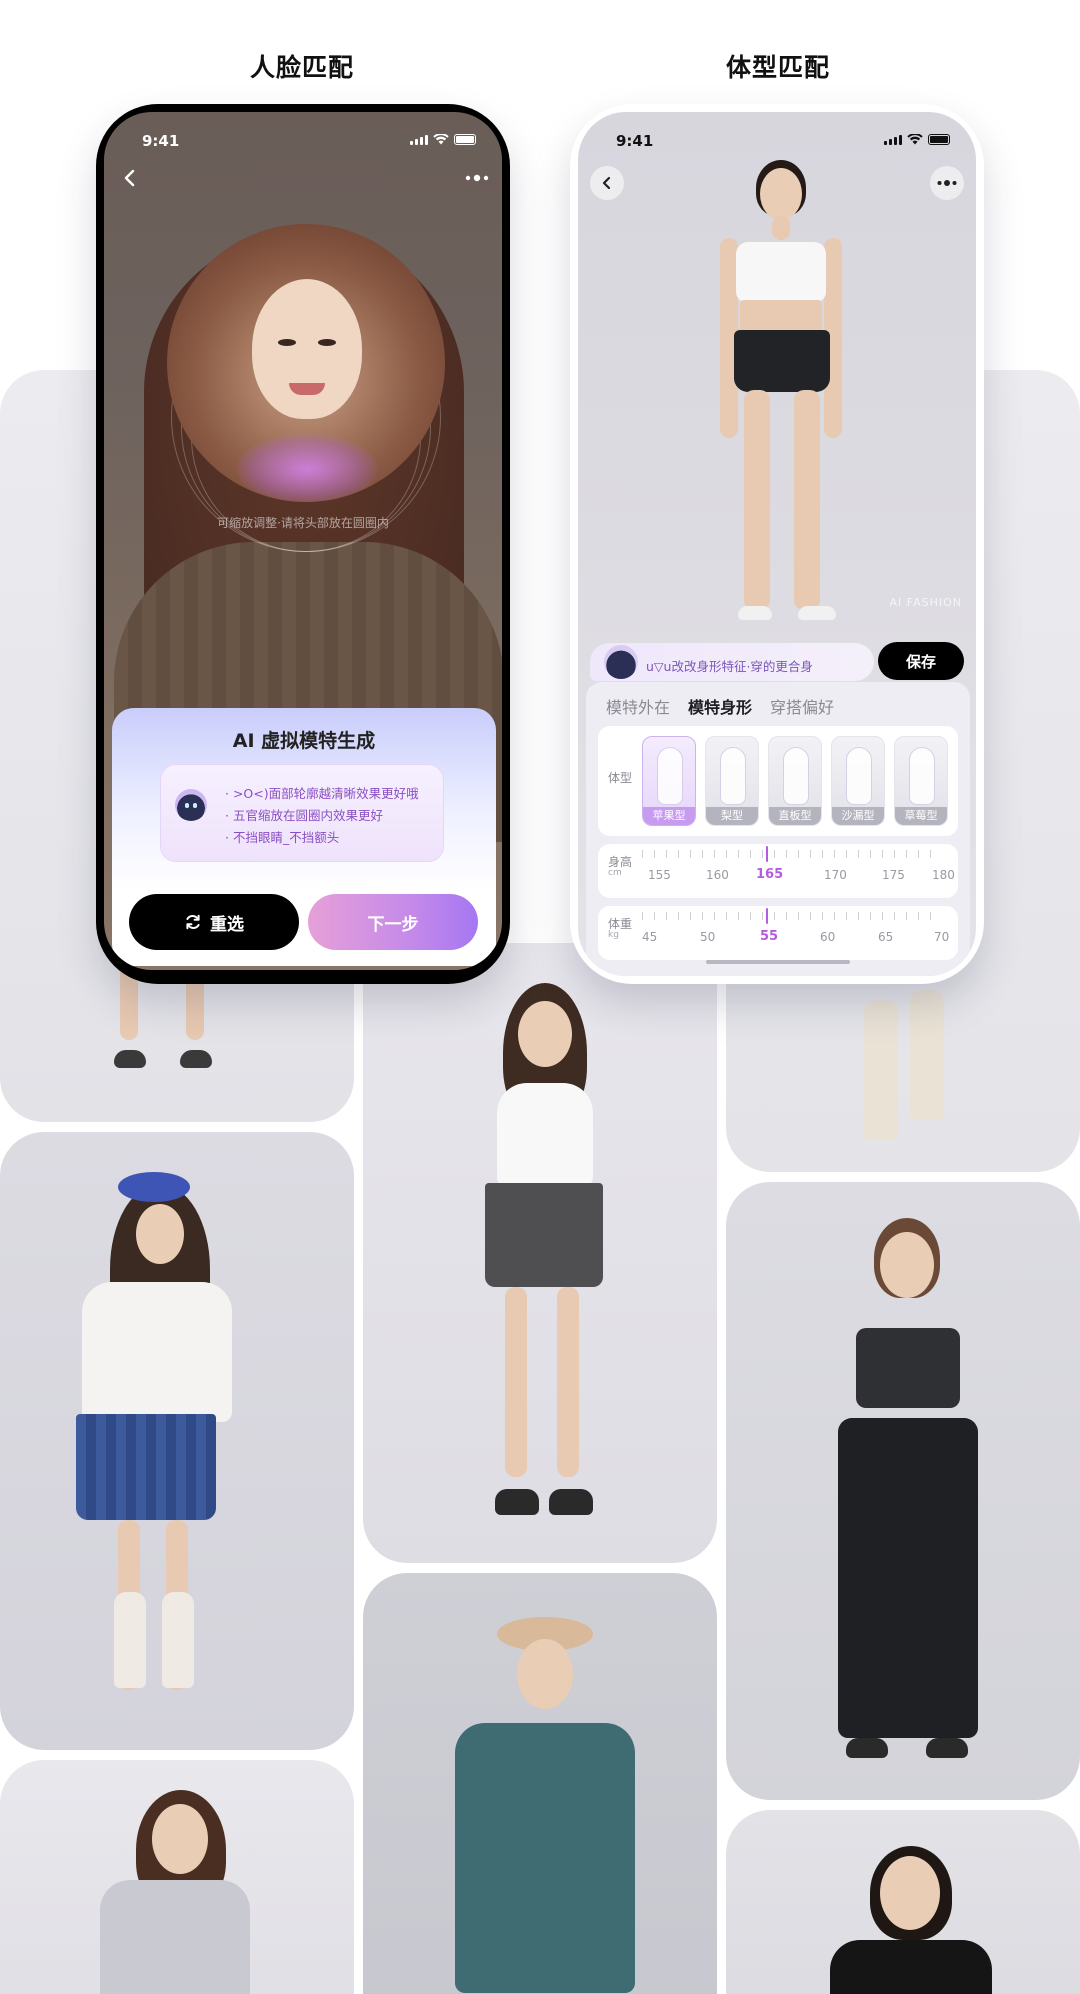  I want to click on weight-value: 55, so click(769, 936).